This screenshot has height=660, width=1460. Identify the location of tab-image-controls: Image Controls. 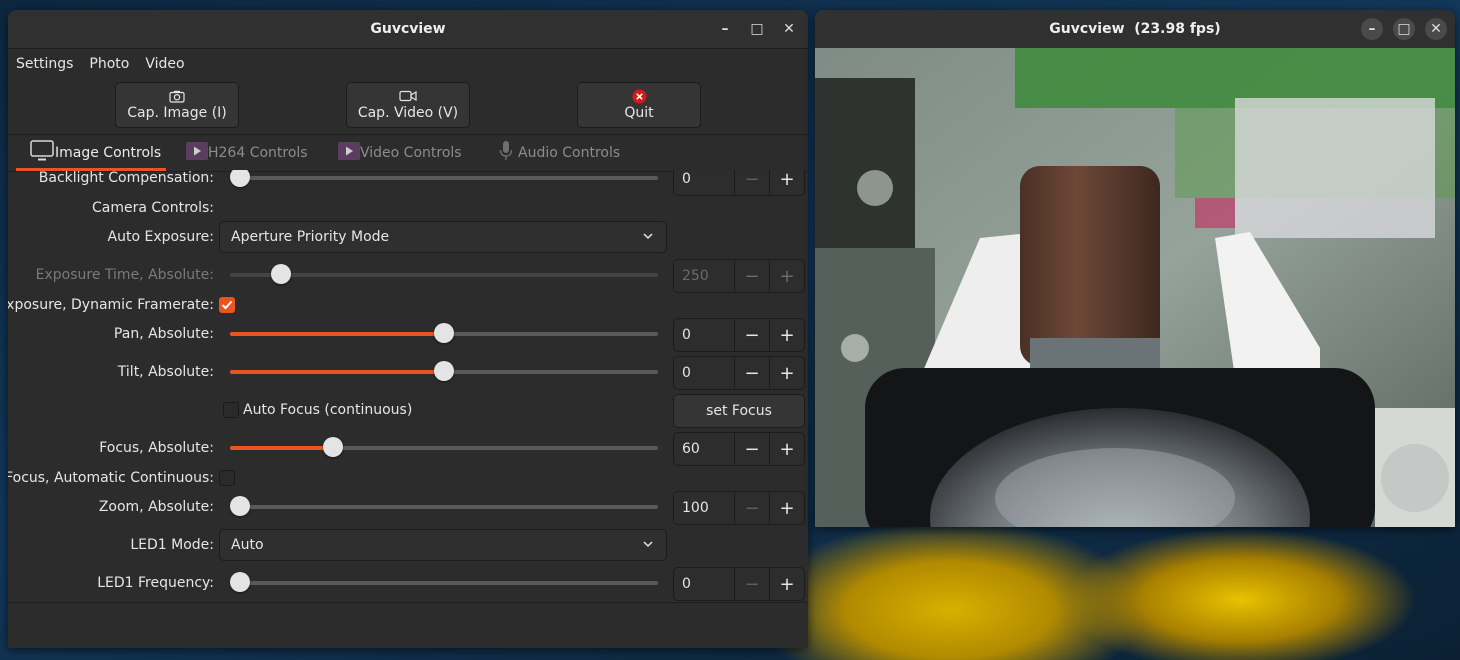
(91, 153).